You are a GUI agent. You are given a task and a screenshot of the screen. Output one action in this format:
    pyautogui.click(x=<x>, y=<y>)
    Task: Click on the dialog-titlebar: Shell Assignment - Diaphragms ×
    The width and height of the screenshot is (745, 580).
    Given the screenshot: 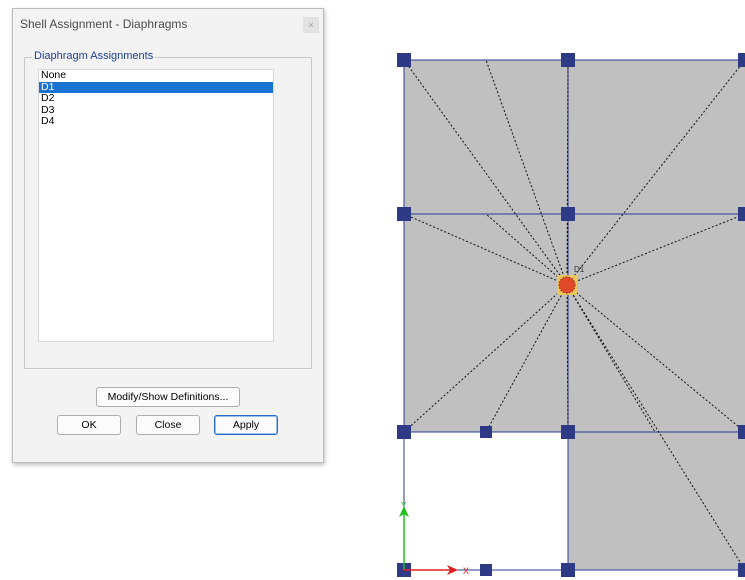 What is the action you would take?
    pyautogui.click(x=168, y=24)
    